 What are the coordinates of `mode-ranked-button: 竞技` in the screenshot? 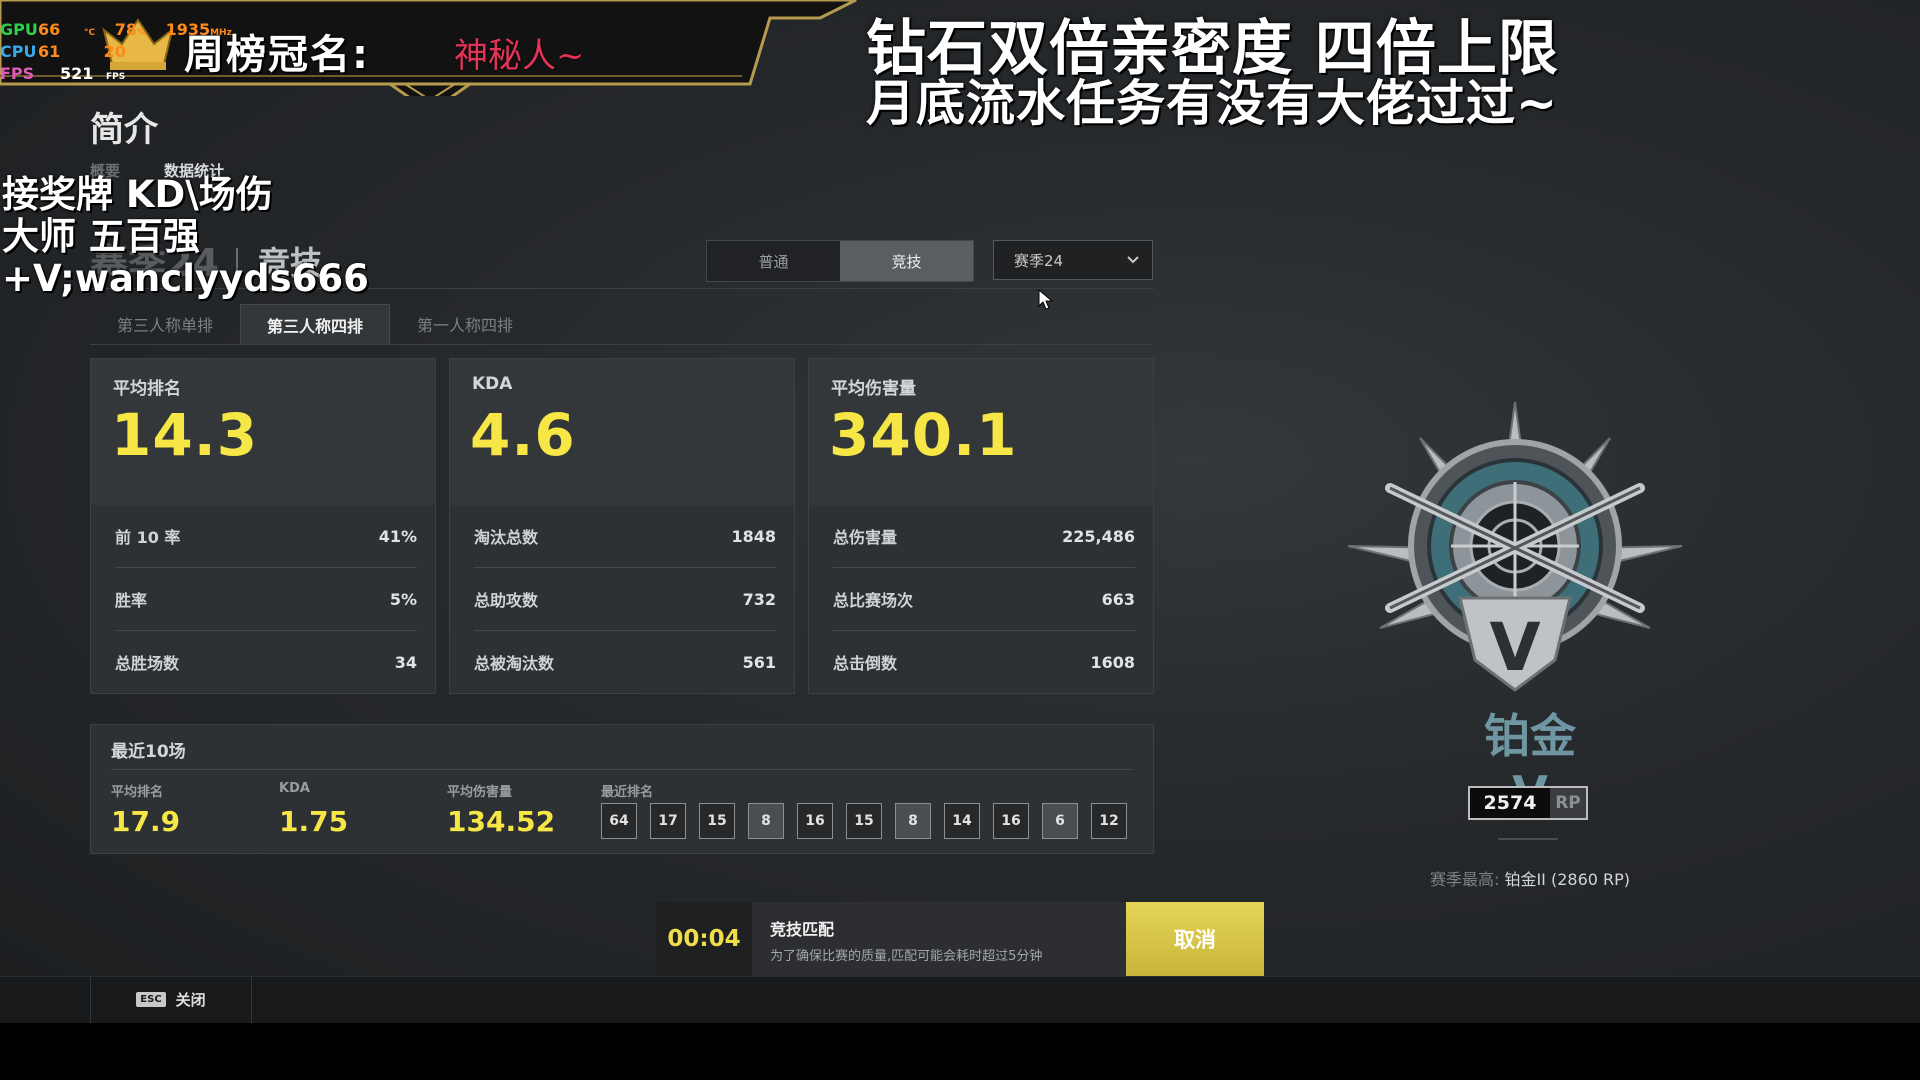 It's located at (906, 261).